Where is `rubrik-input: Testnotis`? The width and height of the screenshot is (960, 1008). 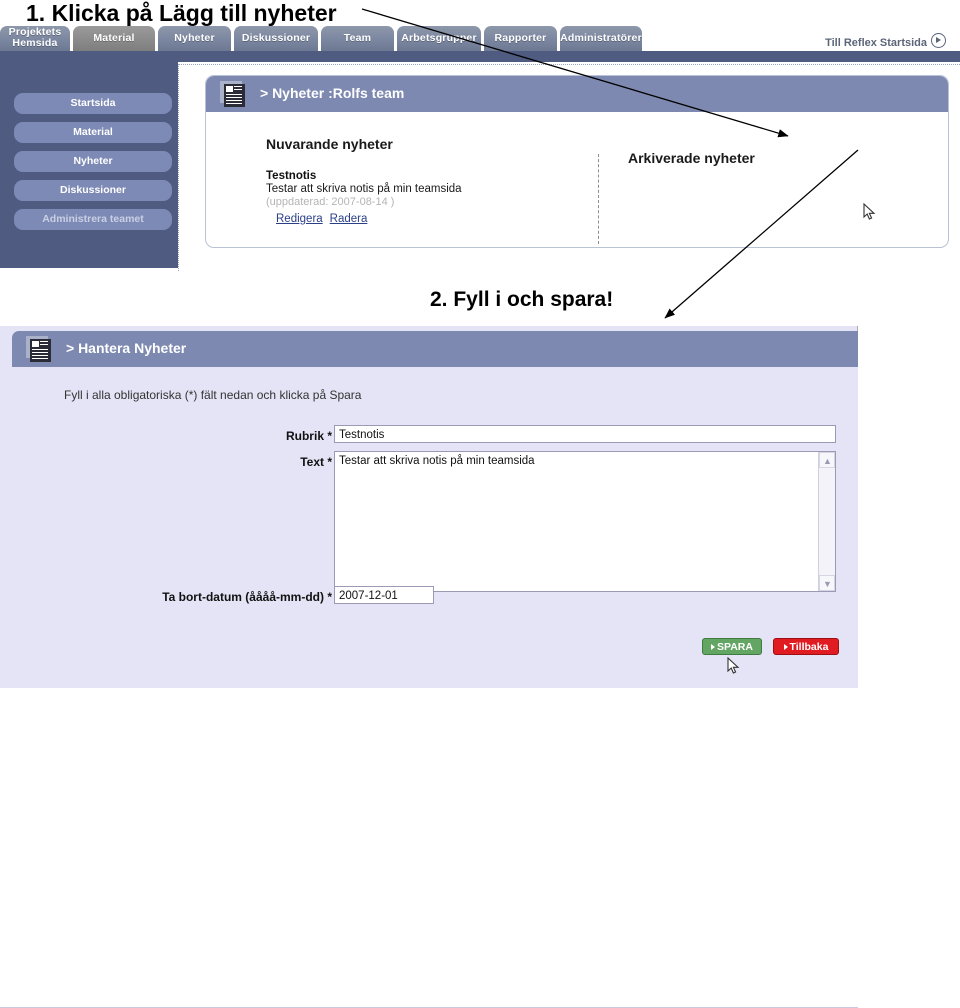 rubrik-input: Testnotis is located at coordinates (585, 434).